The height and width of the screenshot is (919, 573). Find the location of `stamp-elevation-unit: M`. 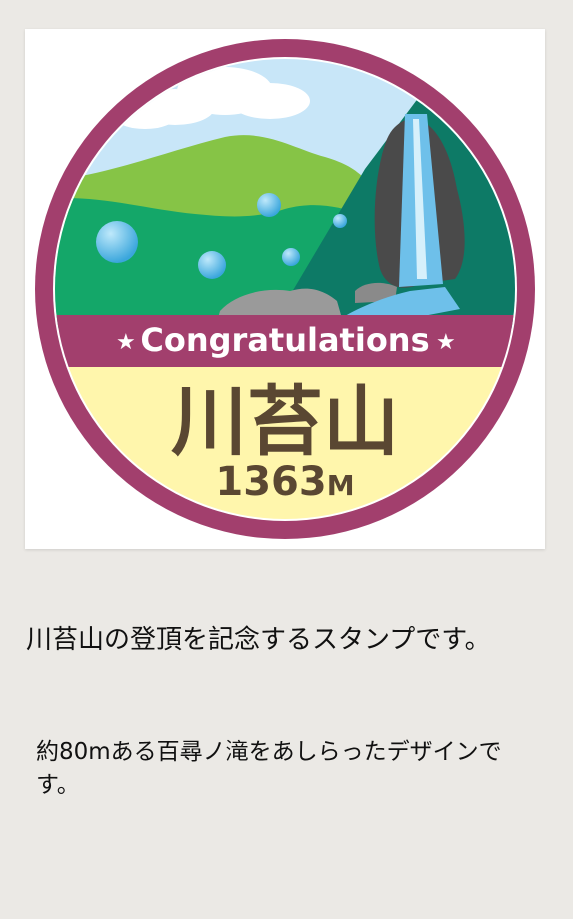

stamp-elevation-unit: M is located at coordinates (341, 485).